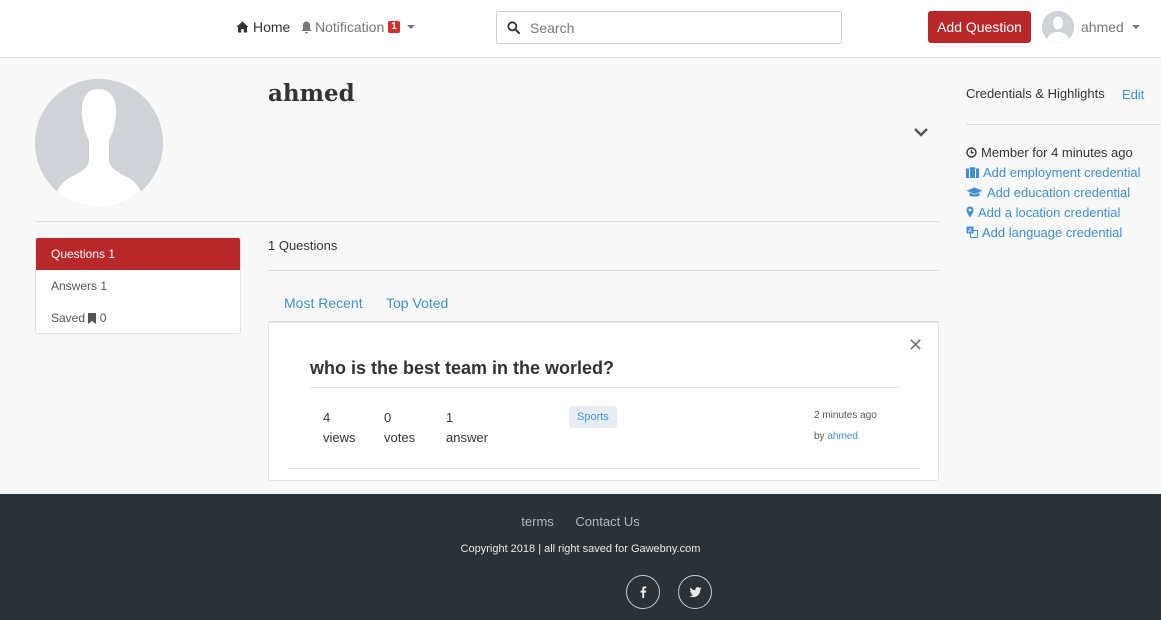  Describe the element at coordinates (339, 437) in the screenshot. I see `views-label: views` at that location.